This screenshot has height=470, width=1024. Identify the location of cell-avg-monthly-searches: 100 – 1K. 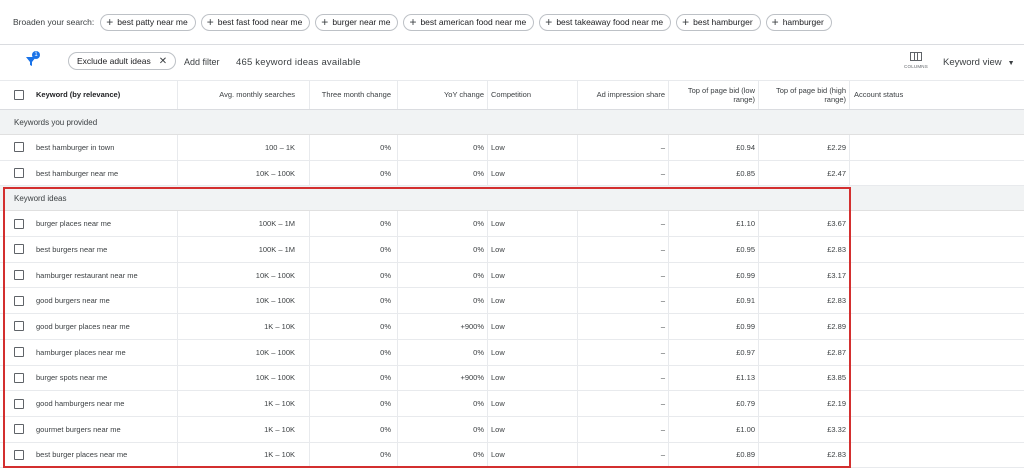
(244, 147).